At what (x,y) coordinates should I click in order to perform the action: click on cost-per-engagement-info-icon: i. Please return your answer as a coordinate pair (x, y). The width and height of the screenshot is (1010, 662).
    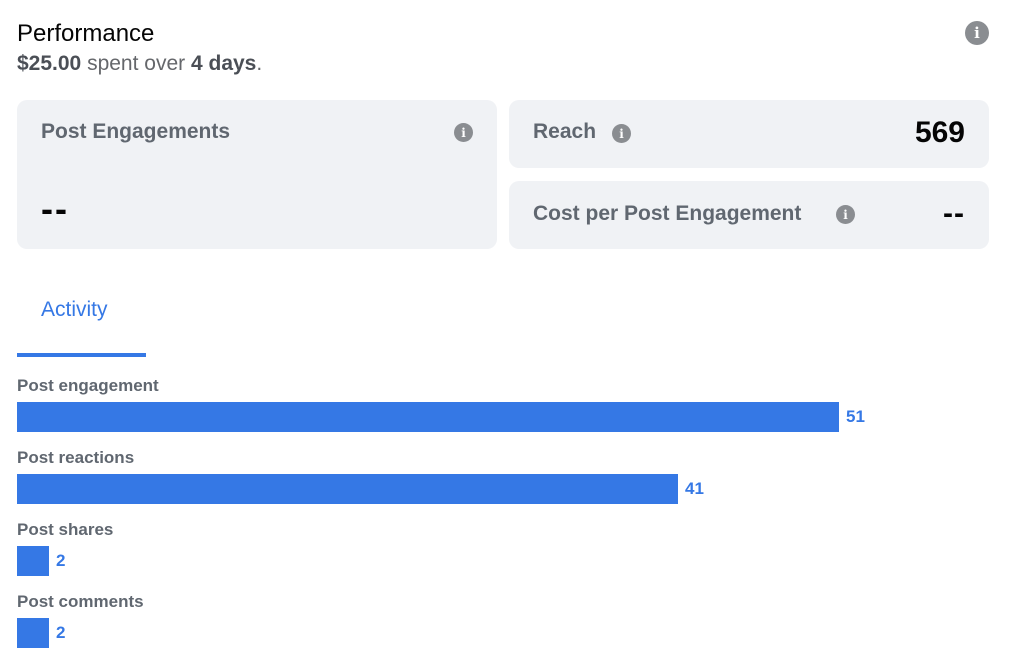
    Looking at the image, I should click on (845, 214).